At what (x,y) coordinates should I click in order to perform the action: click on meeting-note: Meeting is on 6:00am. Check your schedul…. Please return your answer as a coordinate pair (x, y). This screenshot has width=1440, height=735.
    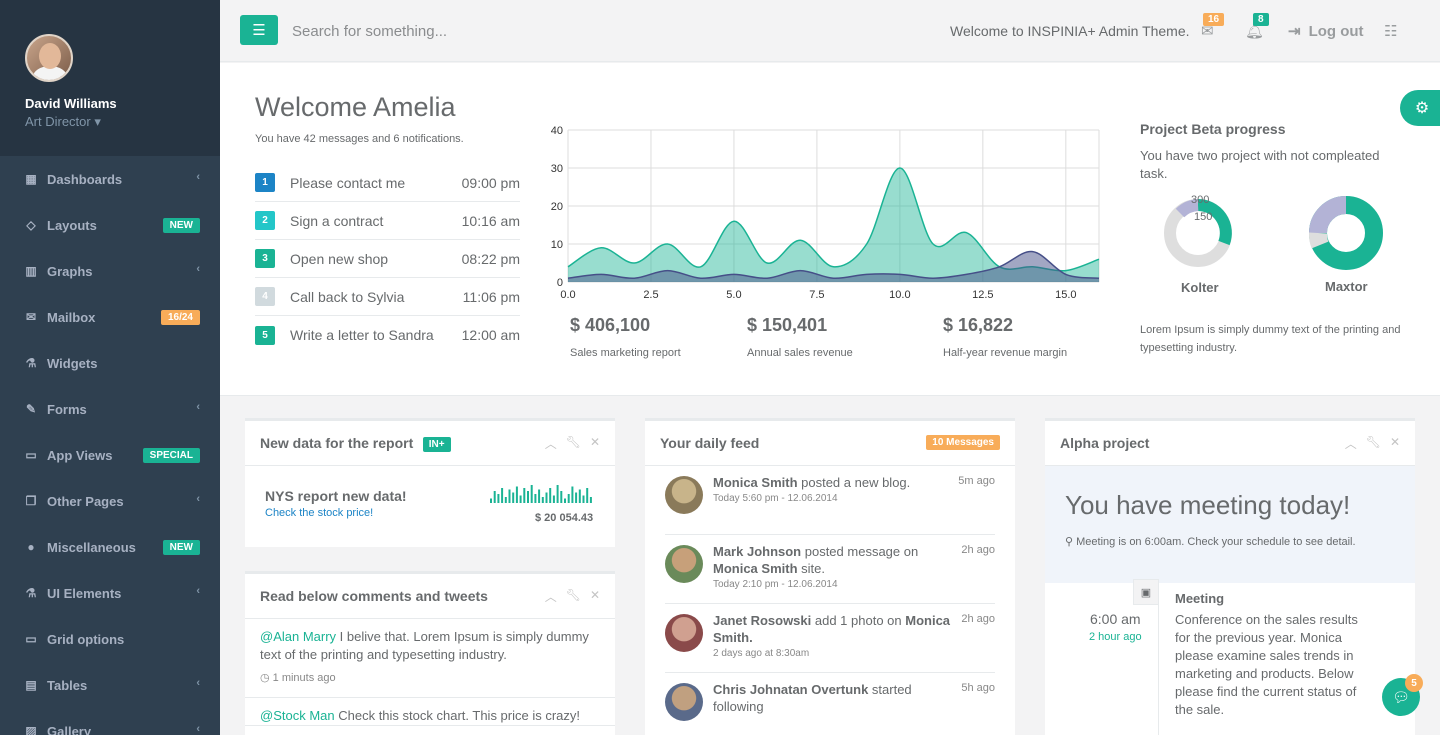
    Looking at the image, I should click on (1216, 542).